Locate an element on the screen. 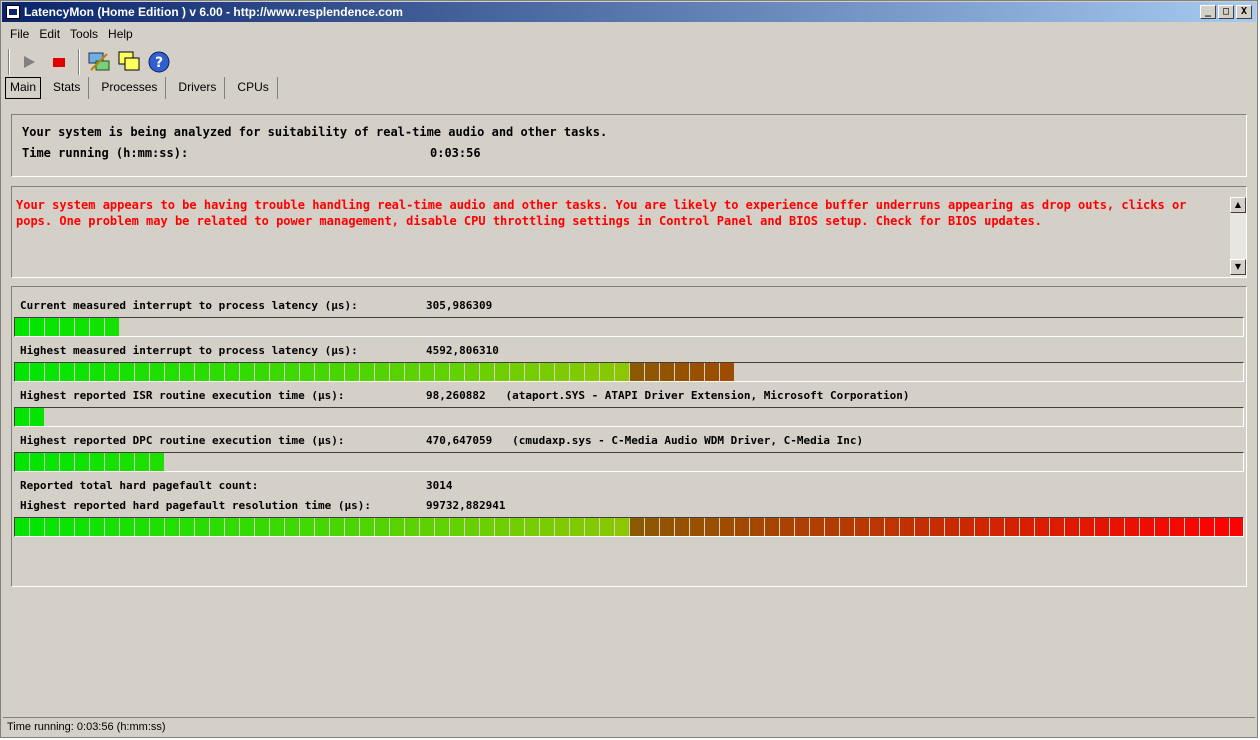 Image resolution: width=1260 pixels, height=740 pixels. menu-file: File is located at coordinates (19, 35).